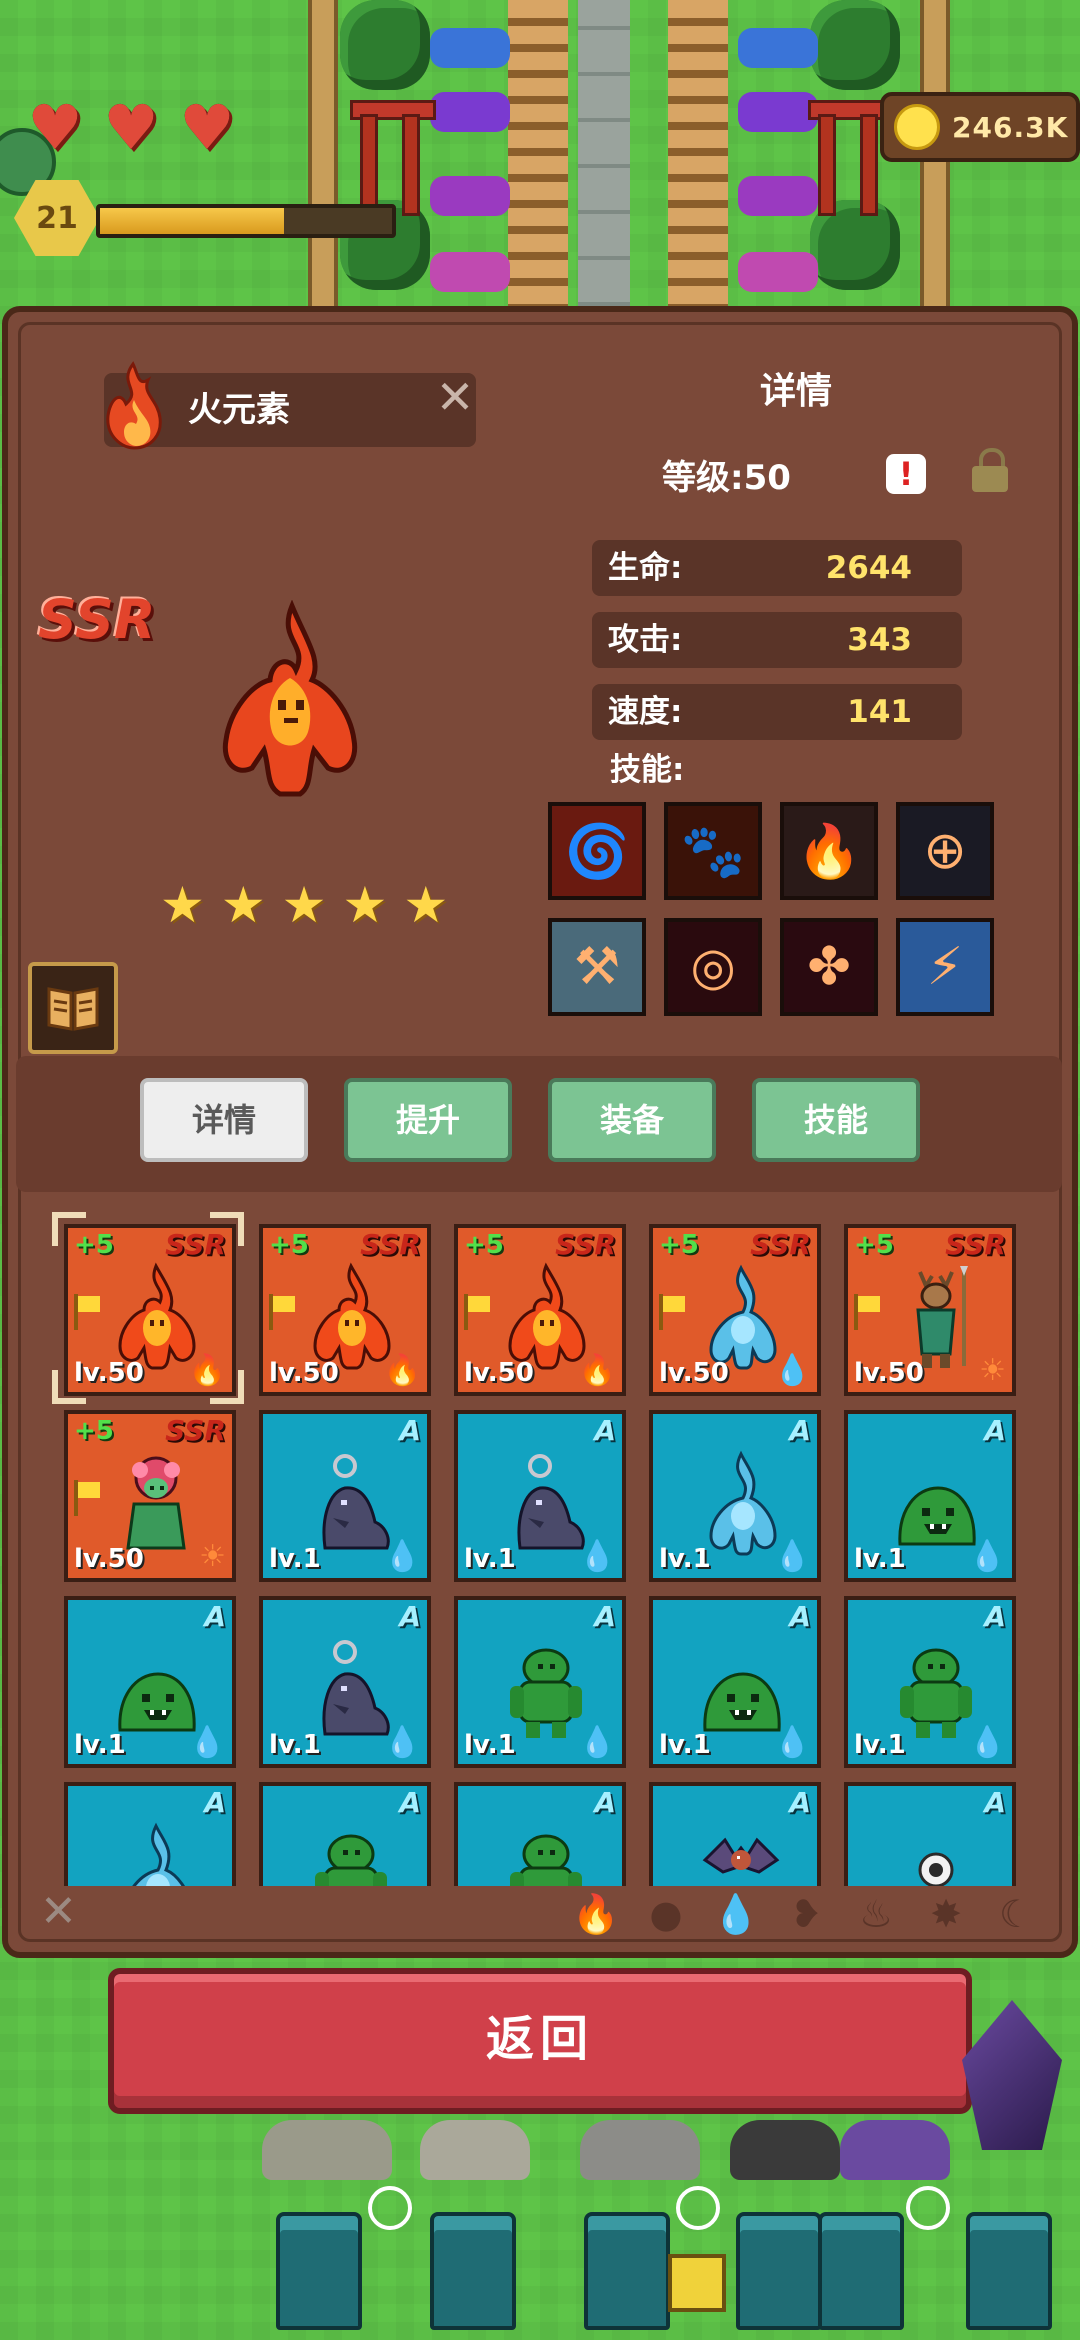 This screenshot has height=2340, width=1080. Describe the element at coordinates (942, 1317) in the screenshot. I see `deer-spearman-sprite` at that location.